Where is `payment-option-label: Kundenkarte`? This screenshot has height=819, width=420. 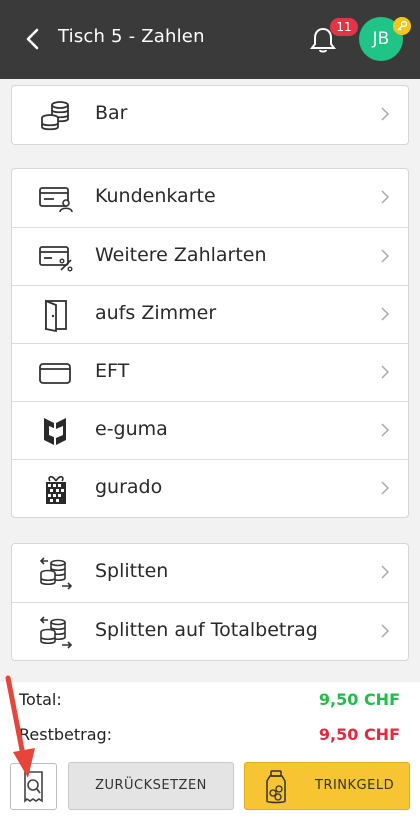
payment-option-label: Kundenkarte is located at coordinates (155, 196).